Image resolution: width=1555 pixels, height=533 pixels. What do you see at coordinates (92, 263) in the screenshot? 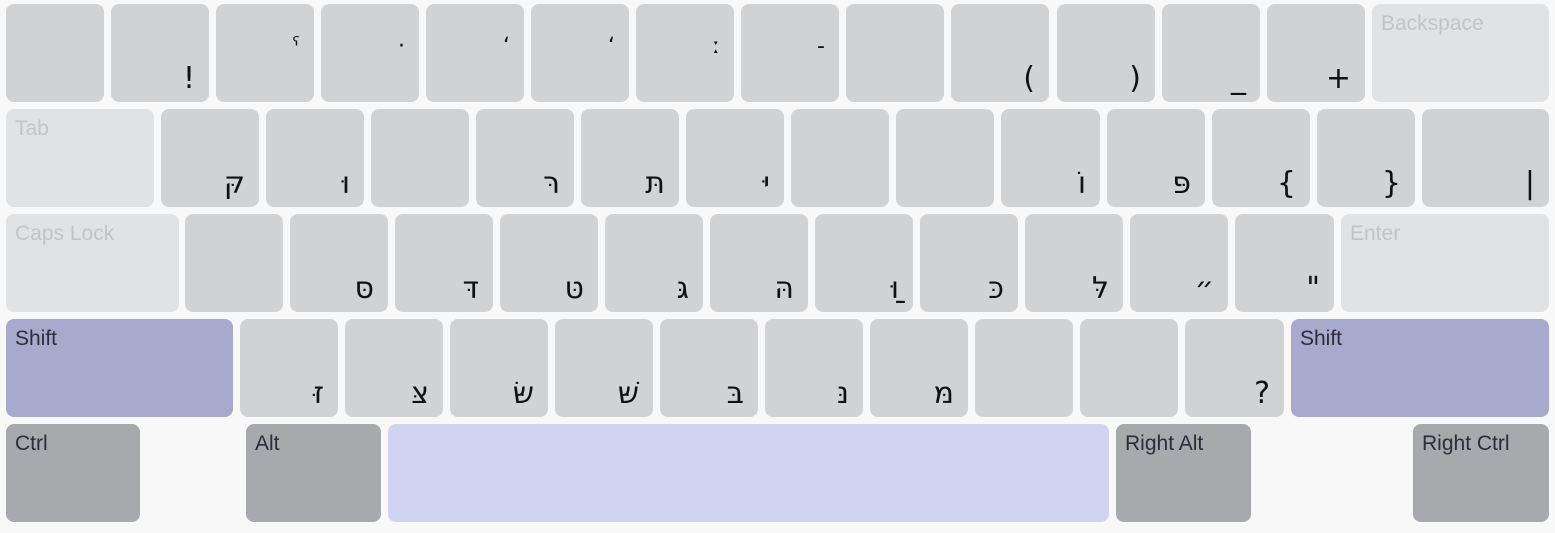
I see `caps-lock-key: Caps Lock` at bounding box center [92, 263].